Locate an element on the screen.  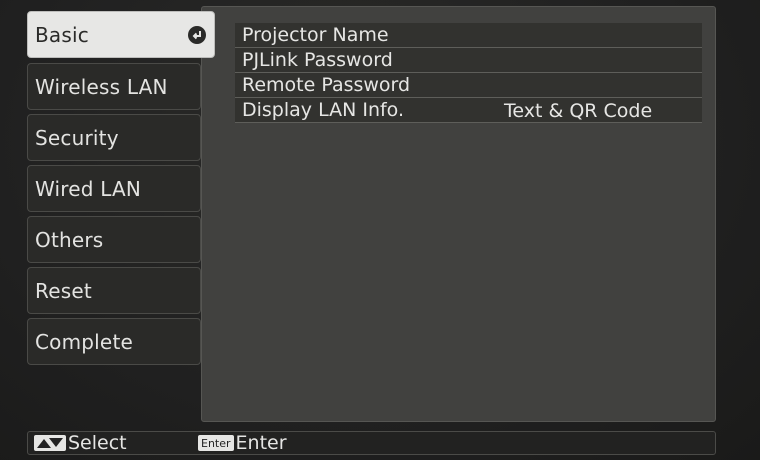
select-hint: Select is located at coordinates (80, 443).